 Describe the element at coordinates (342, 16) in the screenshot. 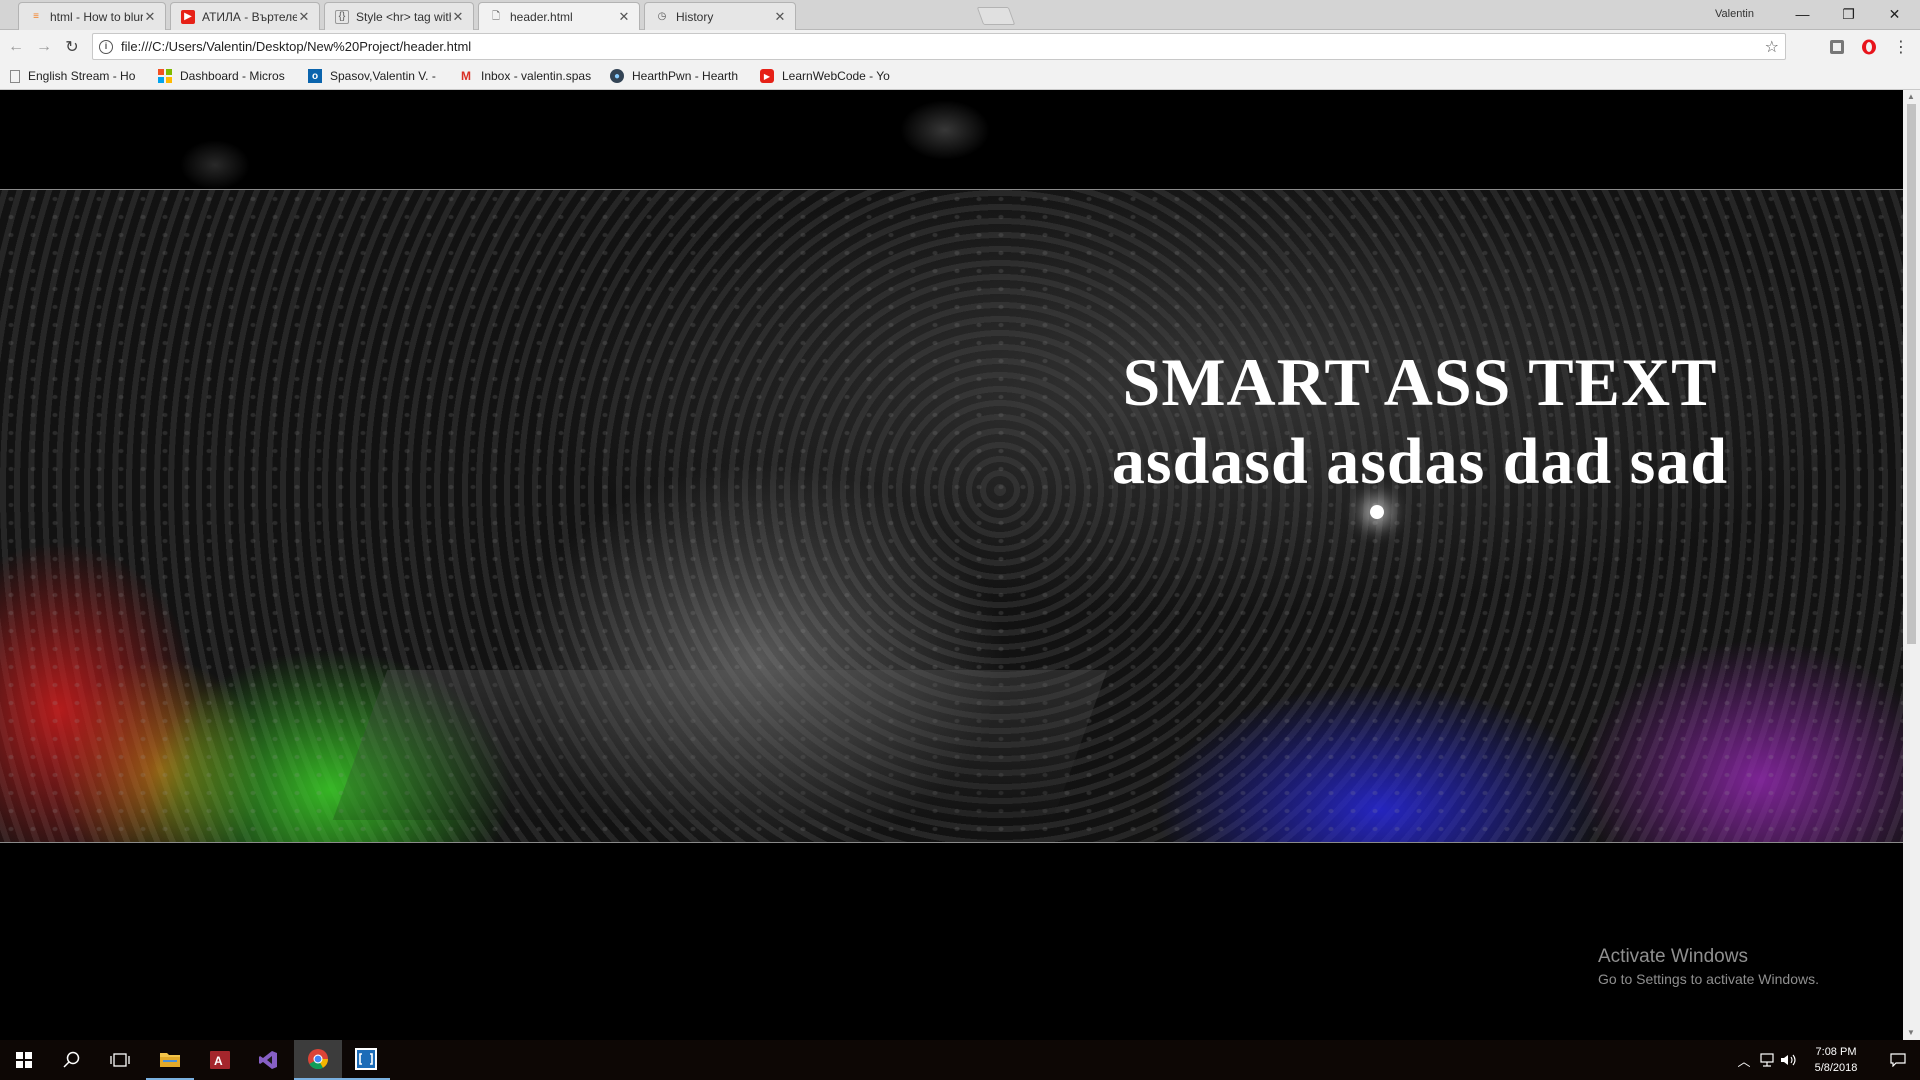

I see `css-icon: {}` at that location.